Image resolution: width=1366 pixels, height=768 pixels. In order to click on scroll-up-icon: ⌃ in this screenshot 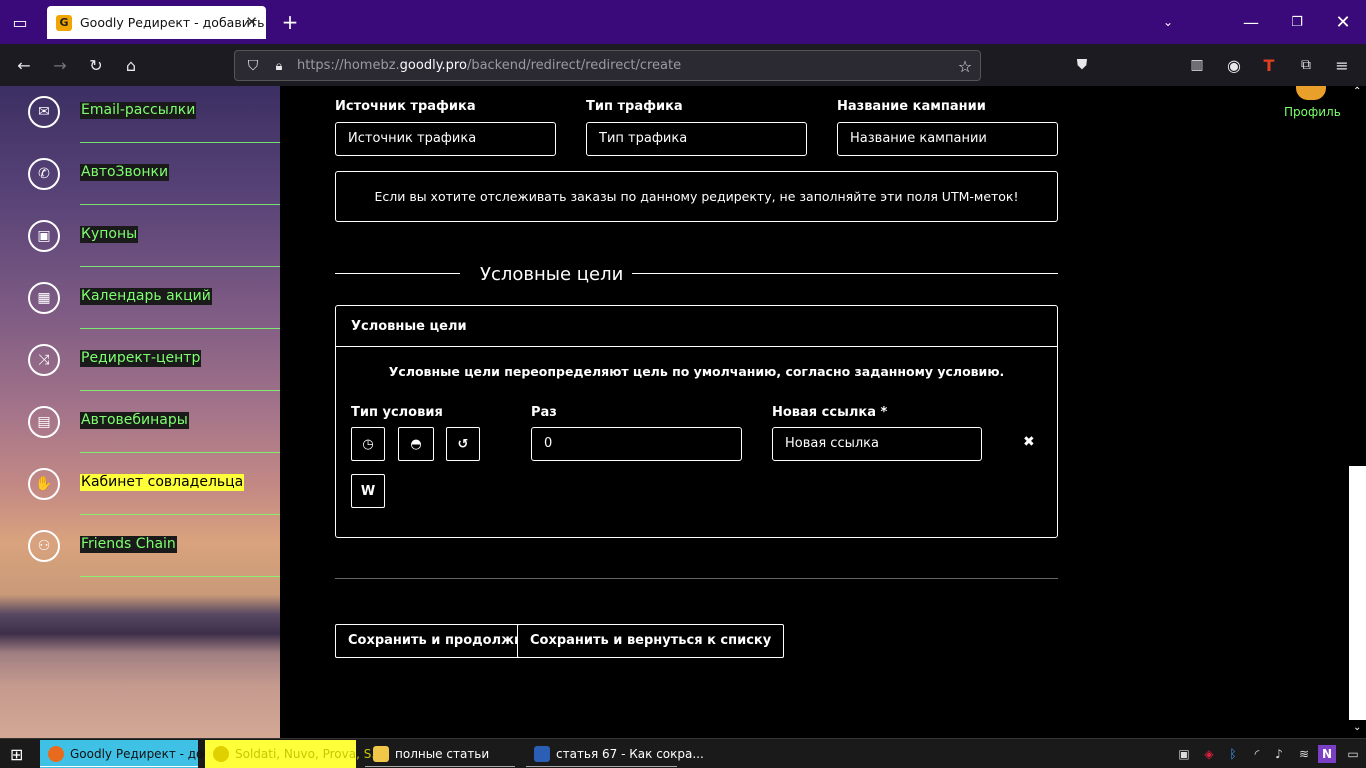, I will do `click(1357, 91)`.